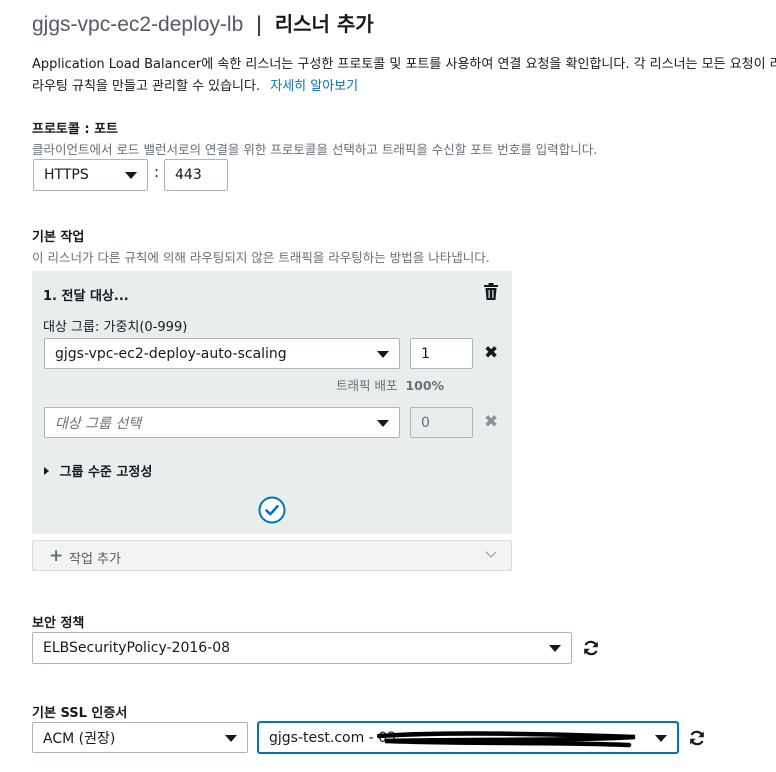 The width and height of the screenshot is (776, 772). What do you see at coordinates (425, 422) in the screenshot?
I see `weight-value-2: 0` at bounding box center [425, 422].